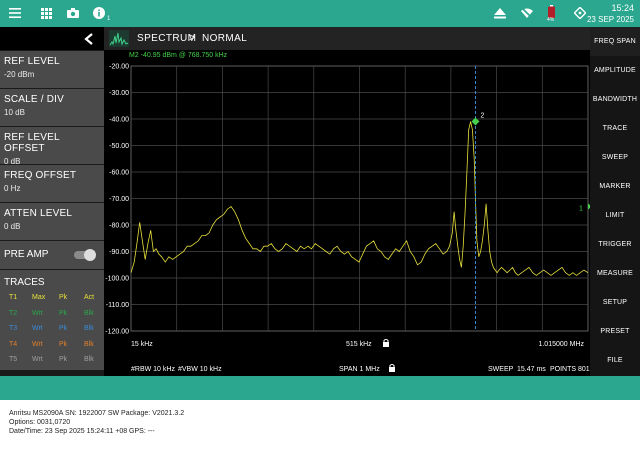 Image resolution: width=640 pixels, height=450 pixels. Describe the element at coordinates (52, 298) in the screenshot. I see `trace-row: T1 Max Pk Act` at that location.